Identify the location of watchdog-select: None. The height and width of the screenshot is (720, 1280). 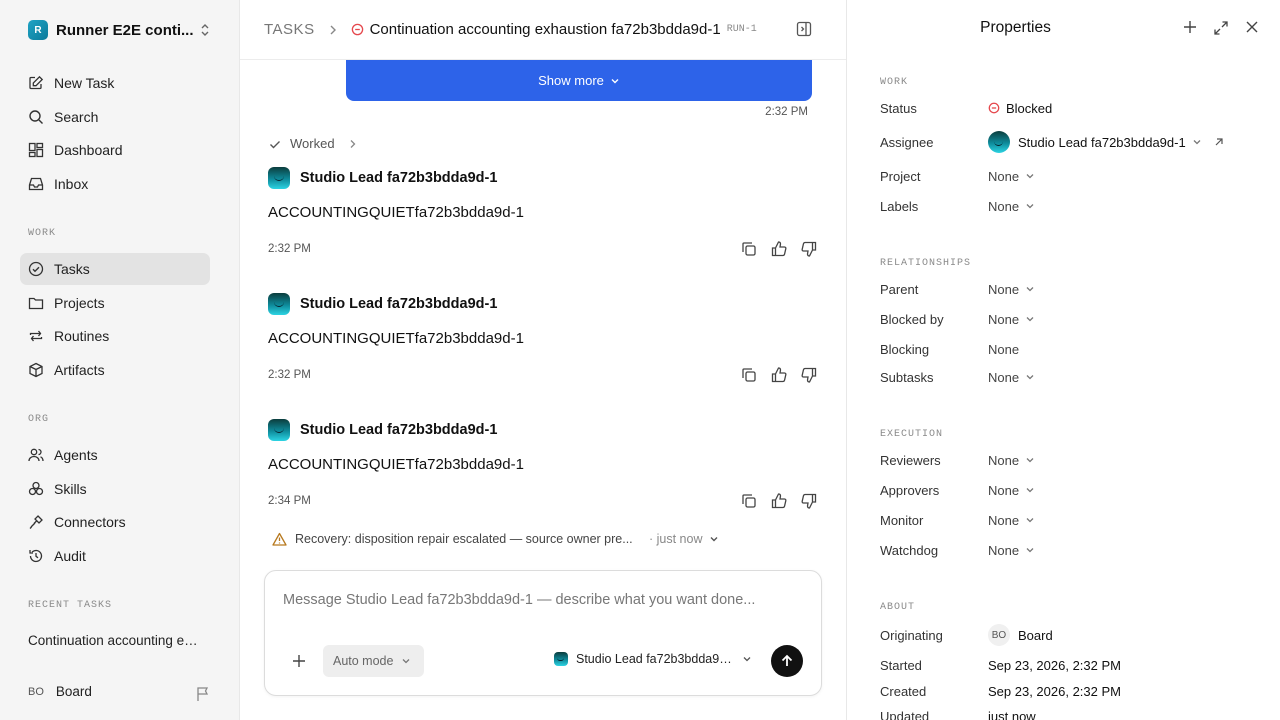
(1011, 550).